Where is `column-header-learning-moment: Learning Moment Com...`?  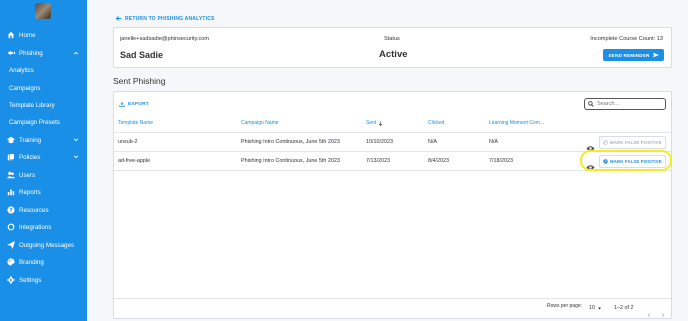 column-header-learning-moment: Learning Moment Com... is located at coordinates (516, 123).